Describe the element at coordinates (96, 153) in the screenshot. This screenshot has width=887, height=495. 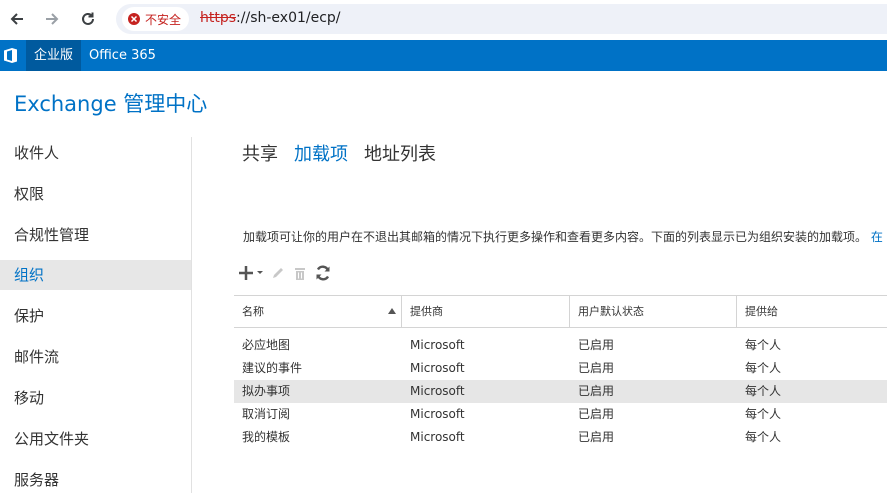
I see `nav-item-recipients: 收件人` at that location.